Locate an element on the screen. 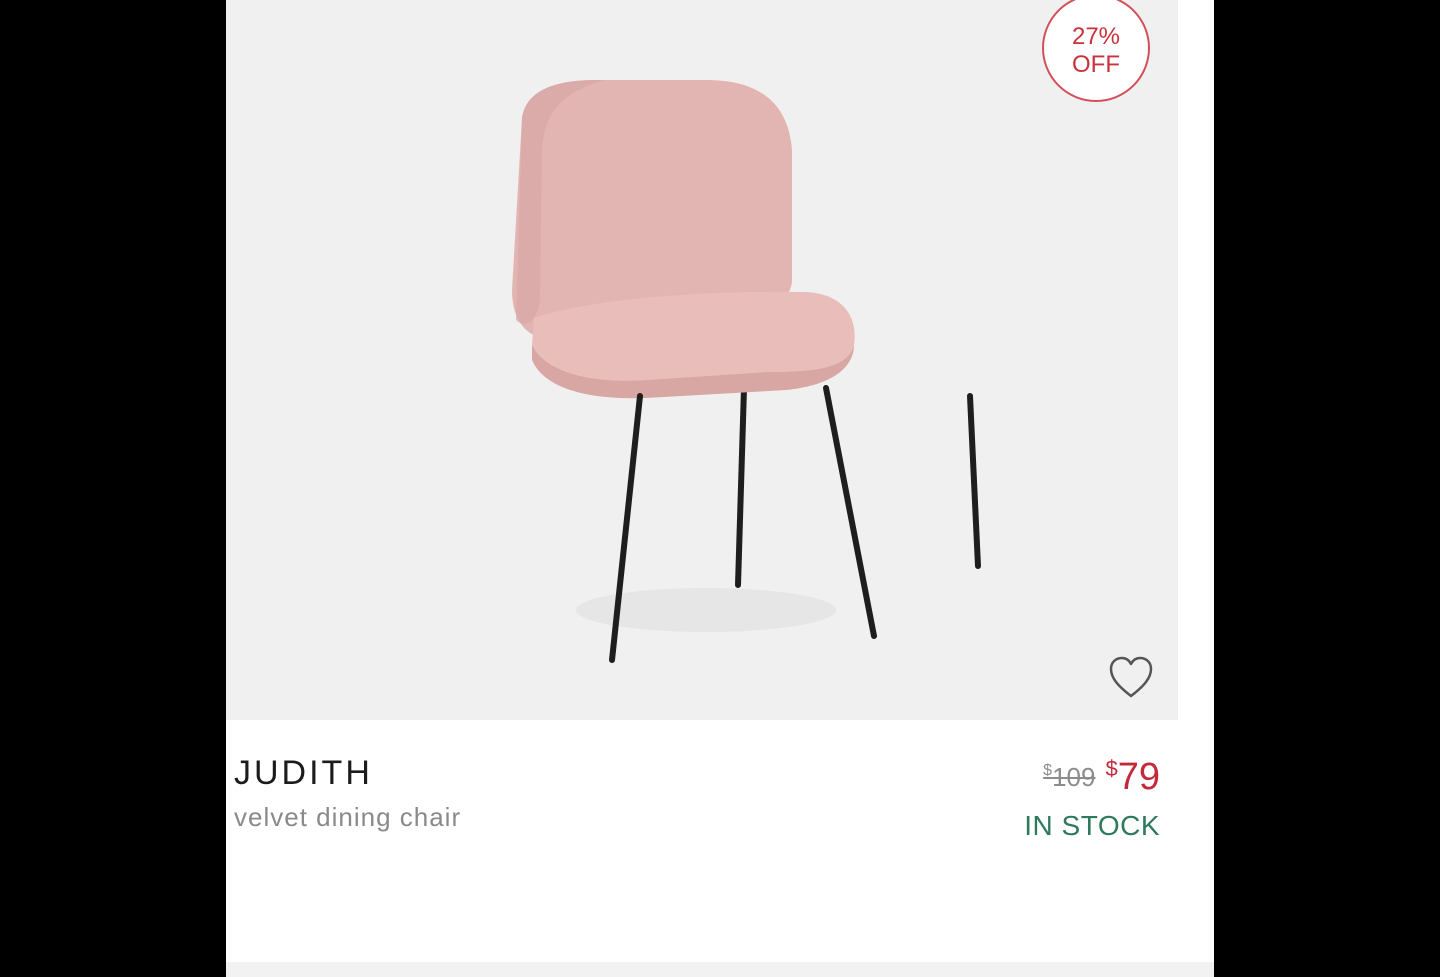 Image resolution: width=1440 pixels, height=977 pixels. stock-status: IN STOCK is located at coordinates (1092, 825).